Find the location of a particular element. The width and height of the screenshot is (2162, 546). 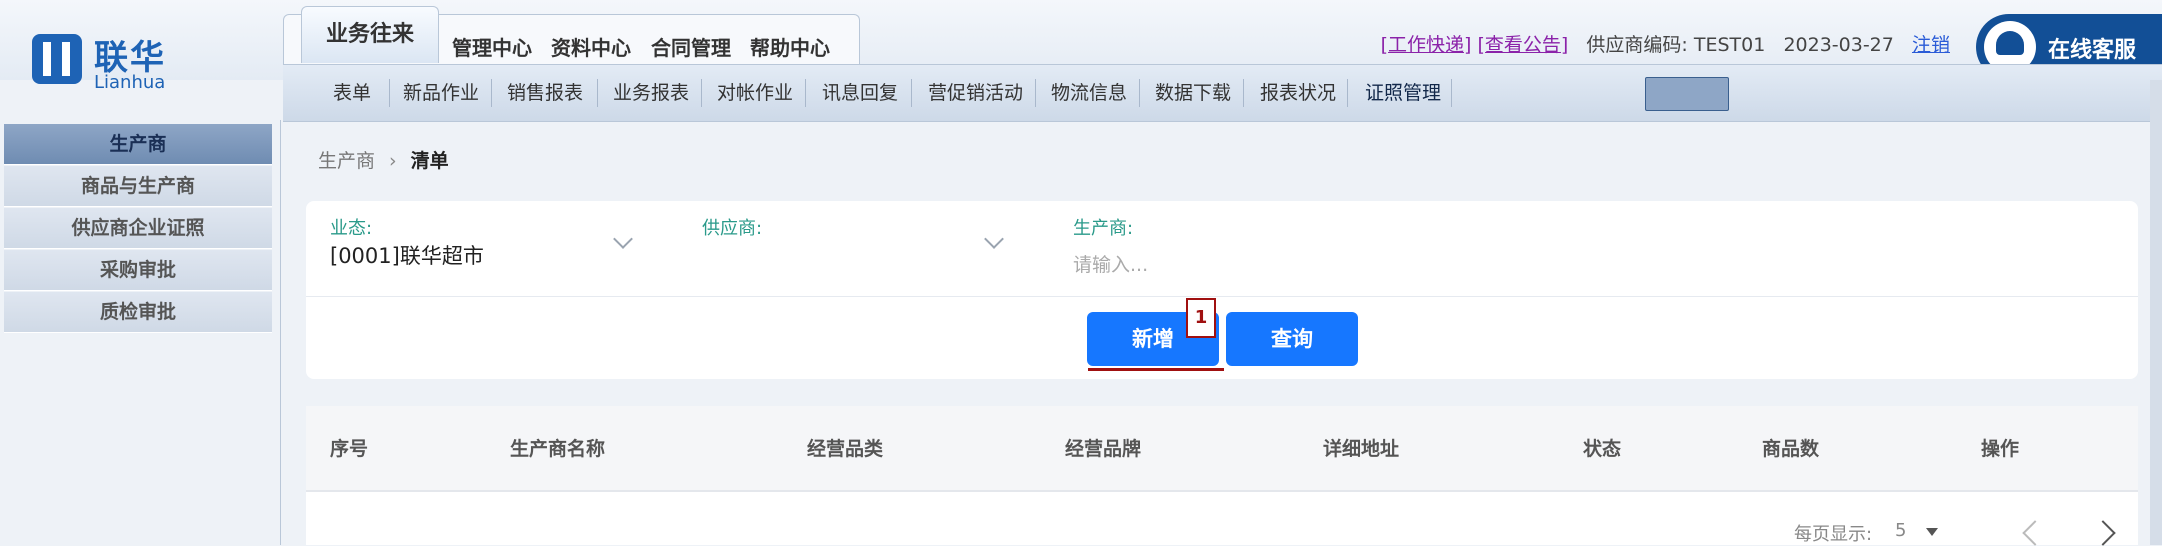

col-address: 详细地址 is located at coordinates (1361, 449).